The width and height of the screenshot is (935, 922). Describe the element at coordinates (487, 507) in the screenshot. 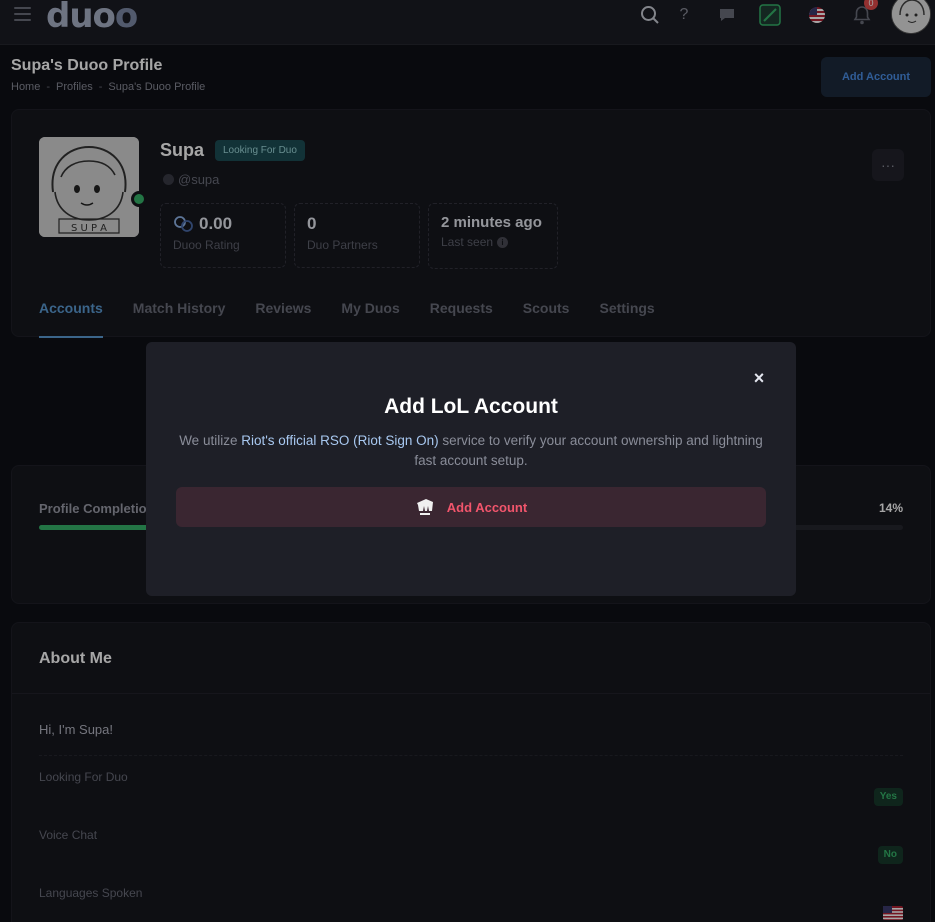

I see `modal-button-label: Add Account` at that location.